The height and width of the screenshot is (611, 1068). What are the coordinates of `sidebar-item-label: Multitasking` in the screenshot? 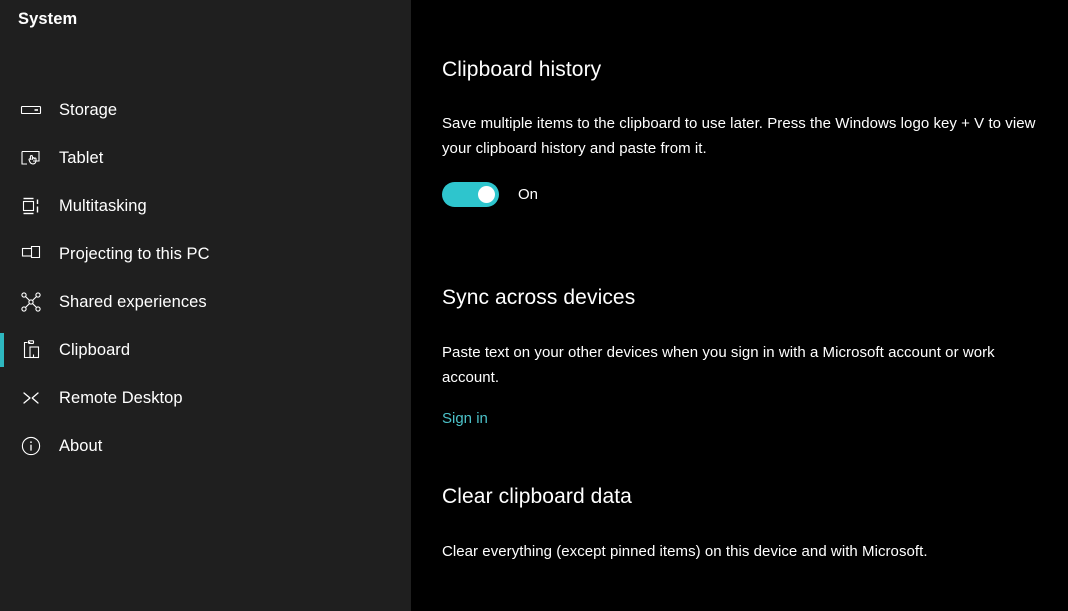 It's located at (103, 206).